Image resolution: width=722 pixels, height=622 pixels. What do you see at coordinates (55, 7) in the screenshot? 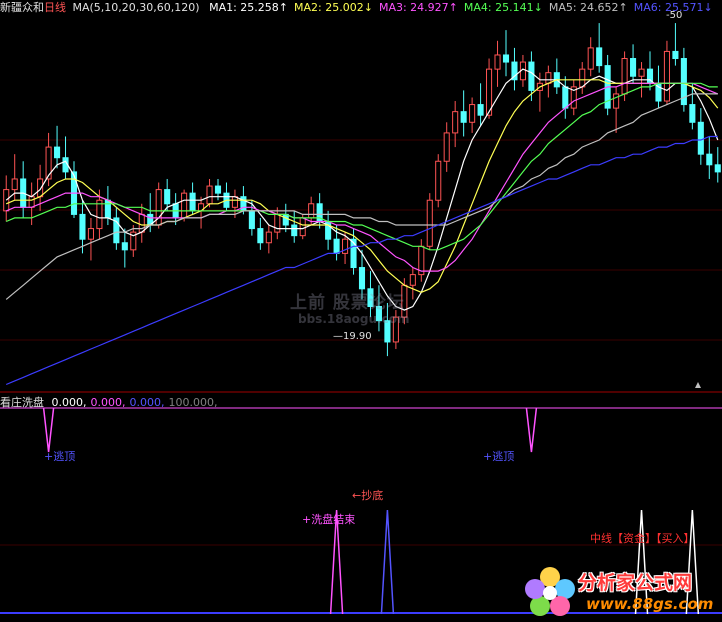
I see `period-label: 日线` at bounding box center [55, 7].